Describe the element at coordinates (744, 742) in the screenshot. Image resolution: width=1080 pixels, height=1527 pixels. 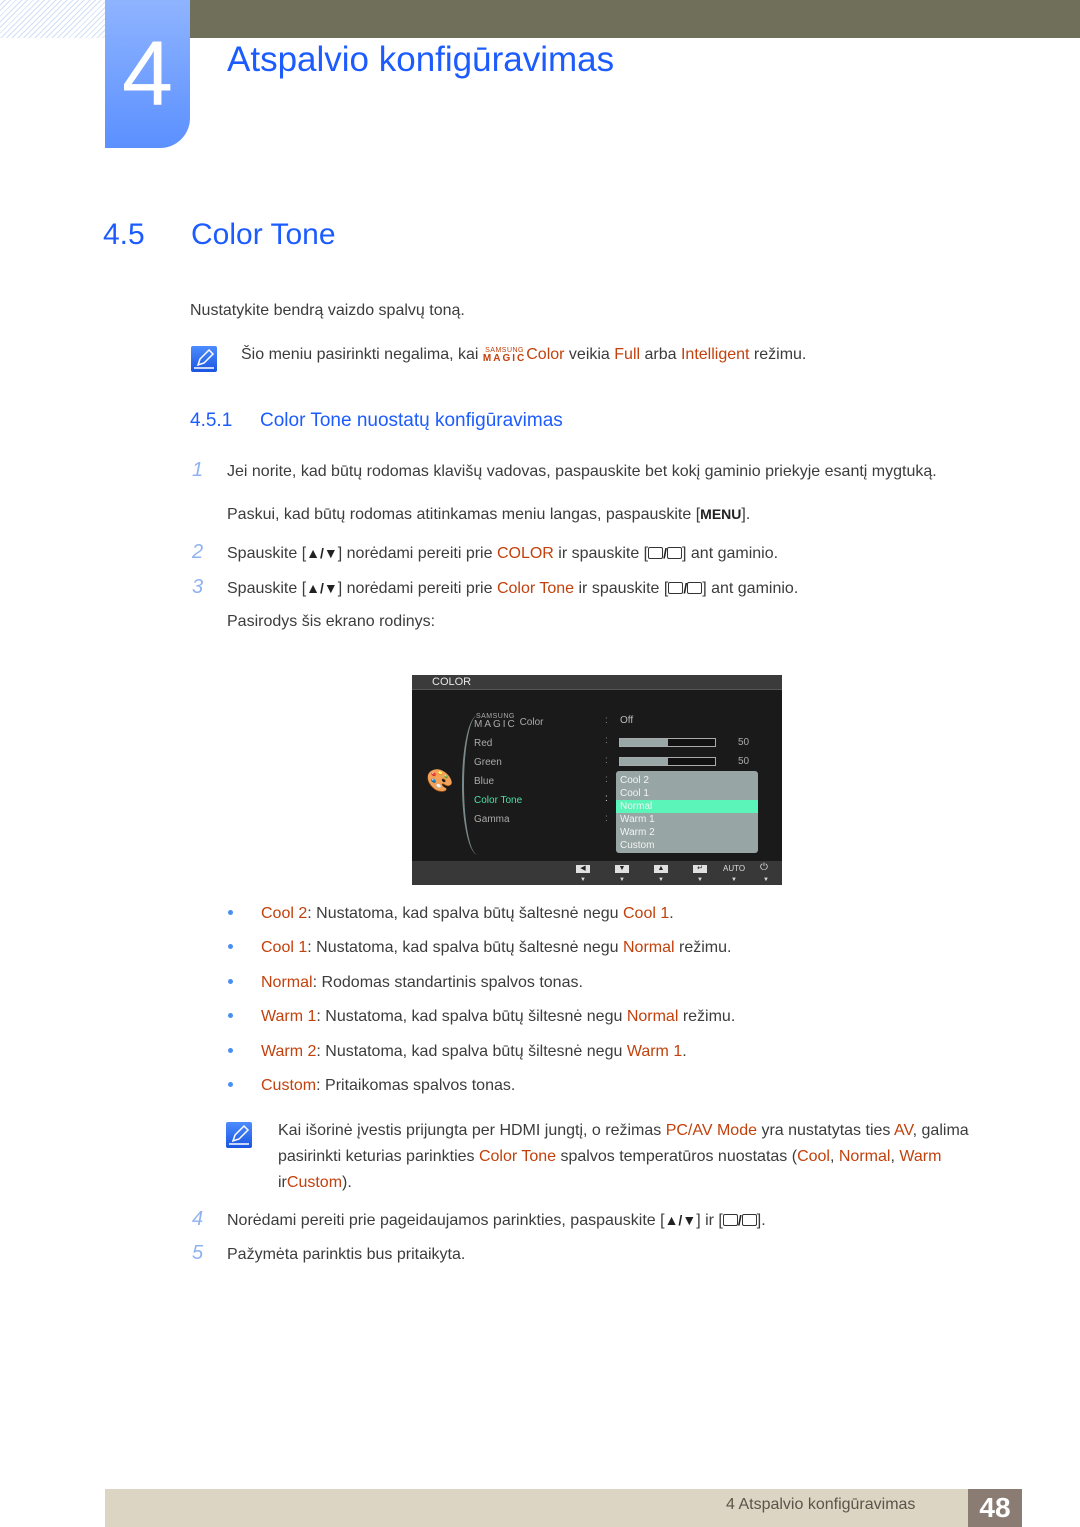
I see `red-value: 50` at that location.